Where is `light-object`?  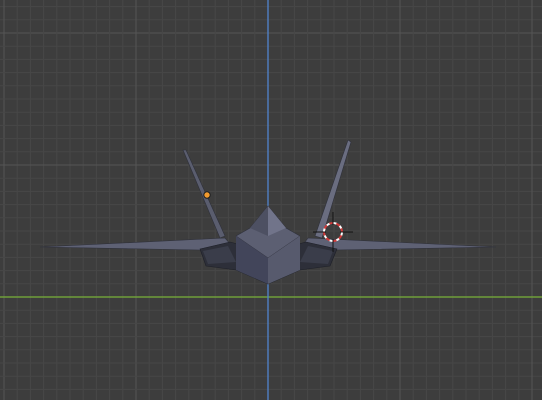
light-object is located at coordinates (207, 195).